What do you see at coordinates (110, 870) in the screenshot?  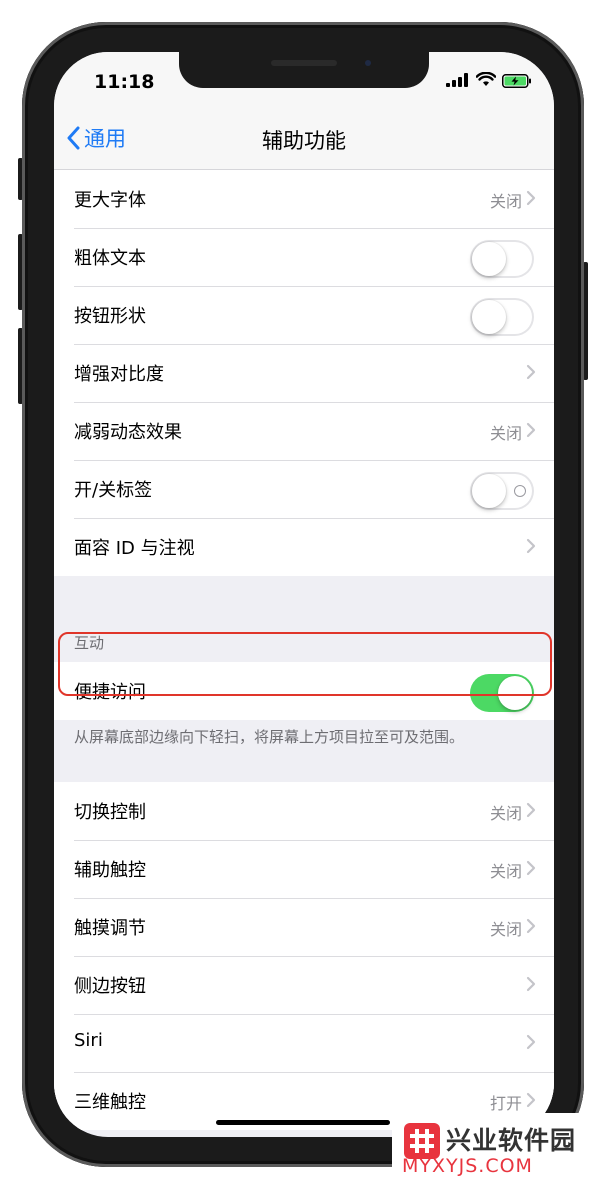 I see `row-label: 辅助触控` at bounding box center [110, 870].